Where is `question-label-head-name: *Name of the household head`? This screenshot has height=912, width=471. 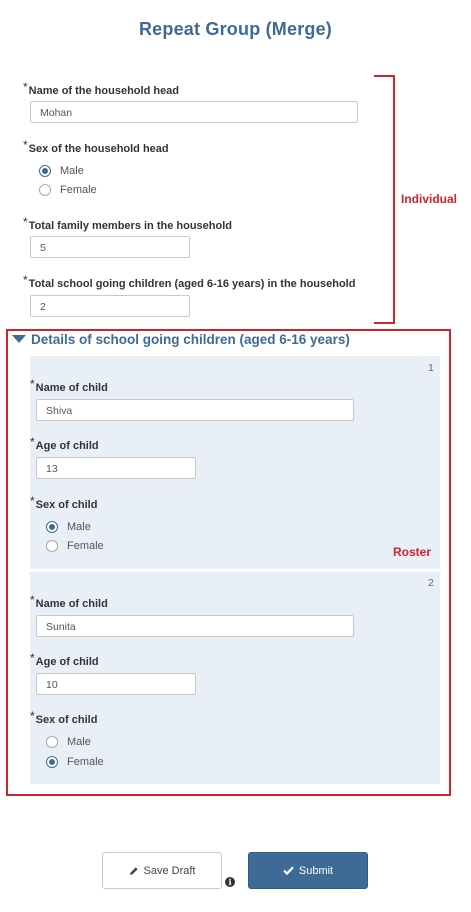
question-label-head-name: *Name of the household head is located at coordinates (101, 88).